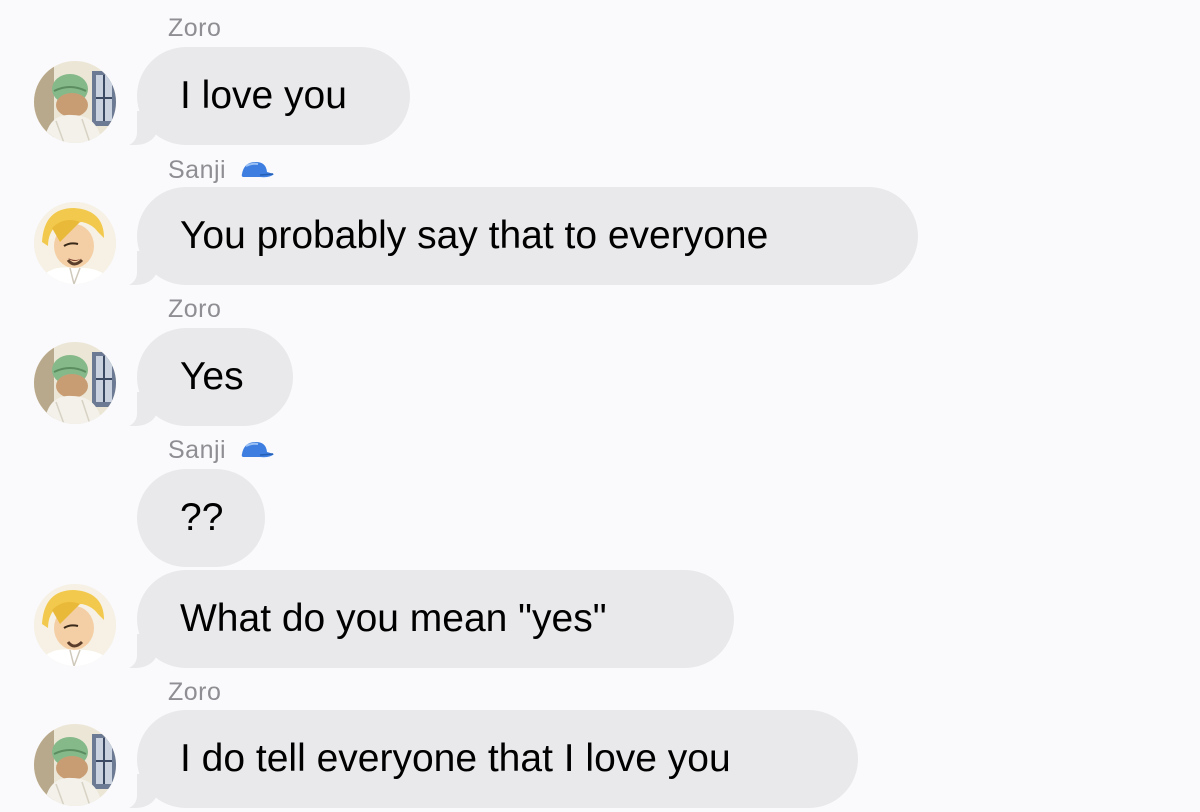 The width and height of the screenshot is (1200, 812). Describe the element at coordinates (212, 376) in the screenshot. I see `message-text: Yes` at that location.